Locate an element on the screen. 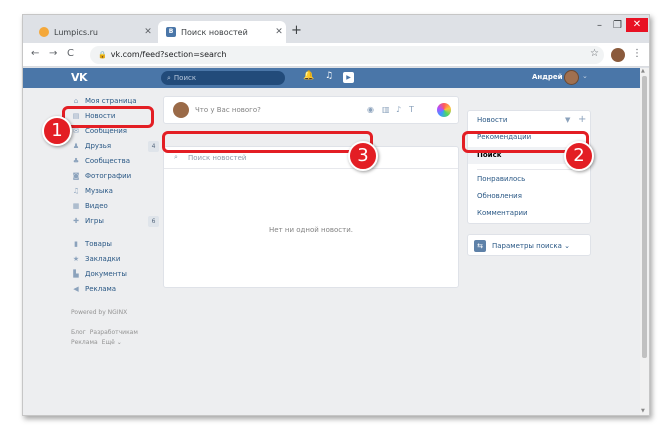  scroll-up-icon: ▲ is located at coordinates (643, 71).